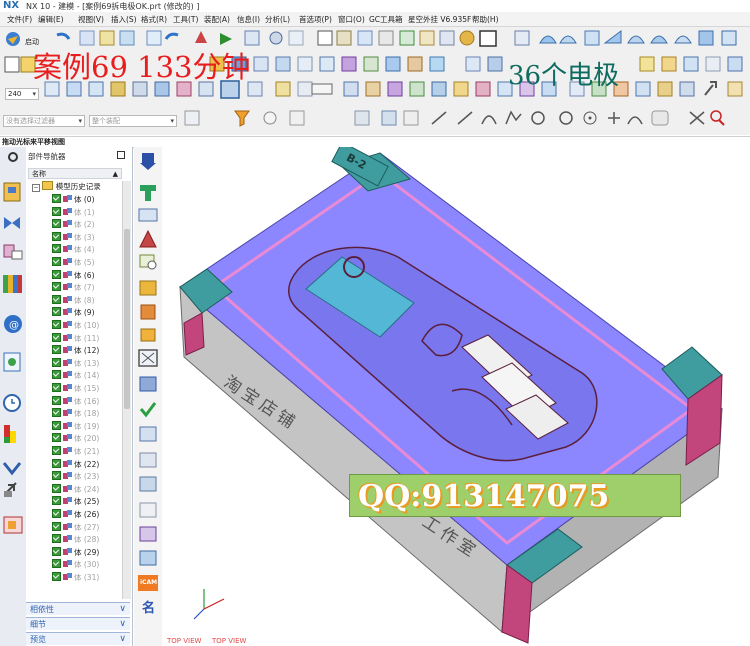  What do you see at coordinates (276, 38) in the screenshot?
I see `edge-blend-icon` at bounding box center [276, 38].